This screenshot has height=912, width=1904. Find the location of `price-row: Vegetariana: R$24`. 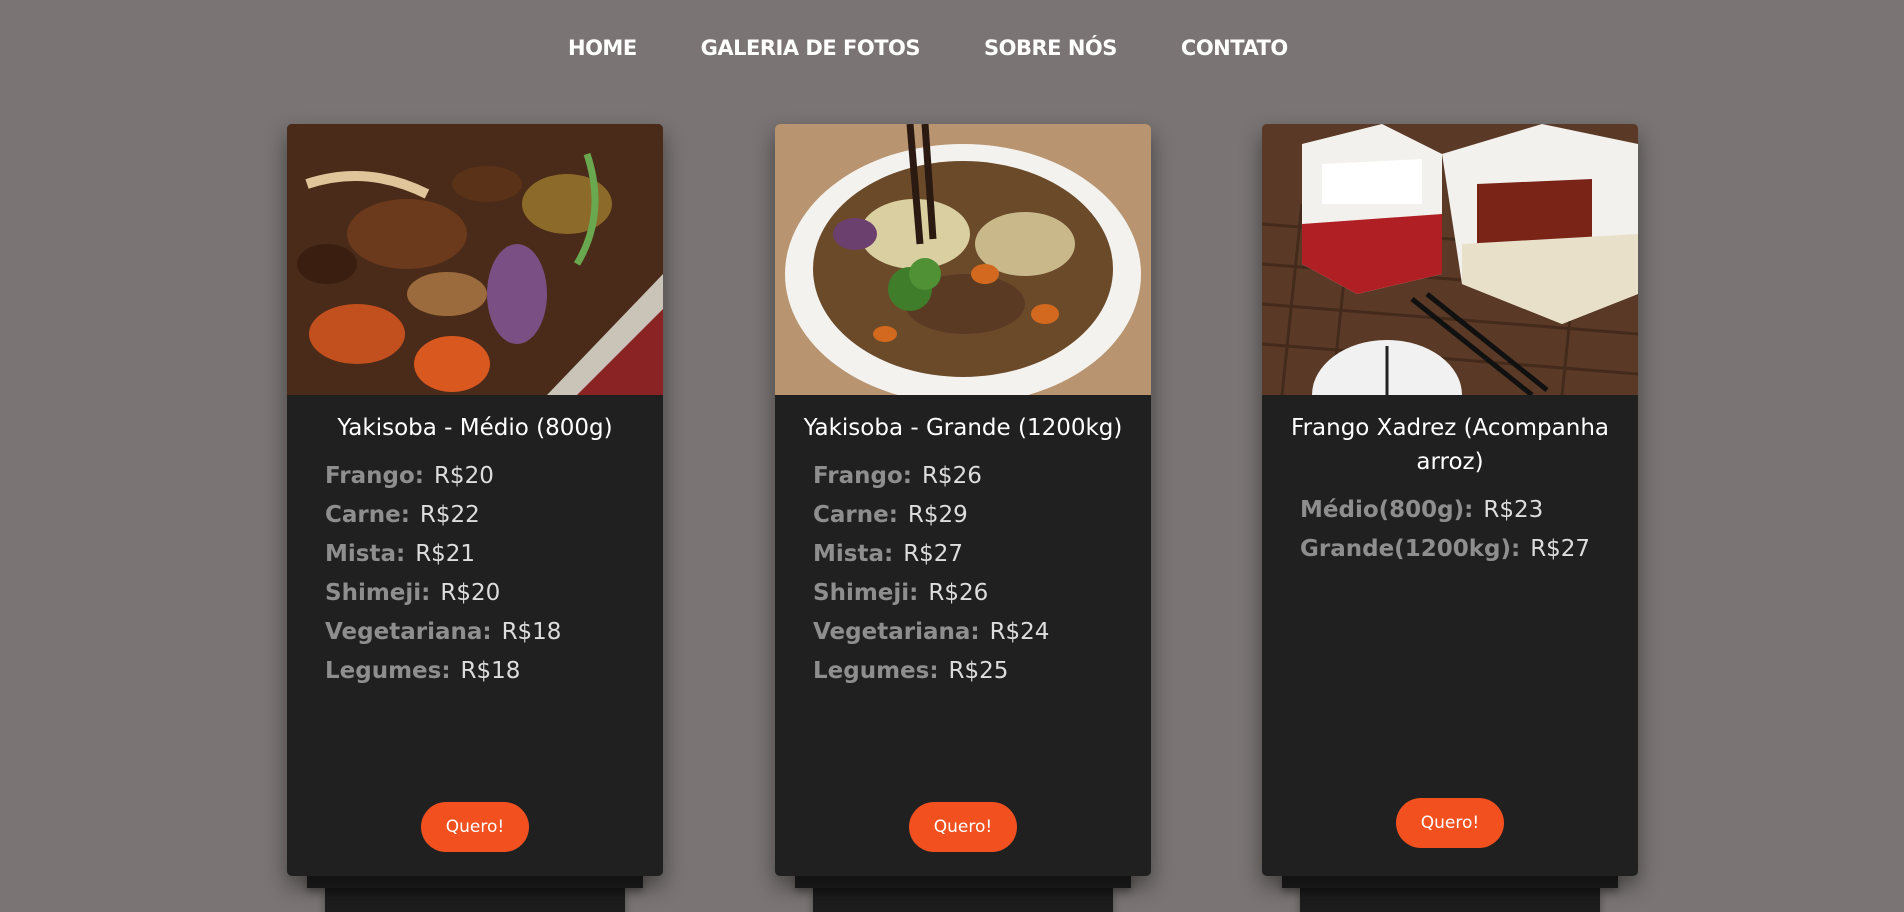

price-row: Vegetariana: R$24 is located at coordinates (982, 632).